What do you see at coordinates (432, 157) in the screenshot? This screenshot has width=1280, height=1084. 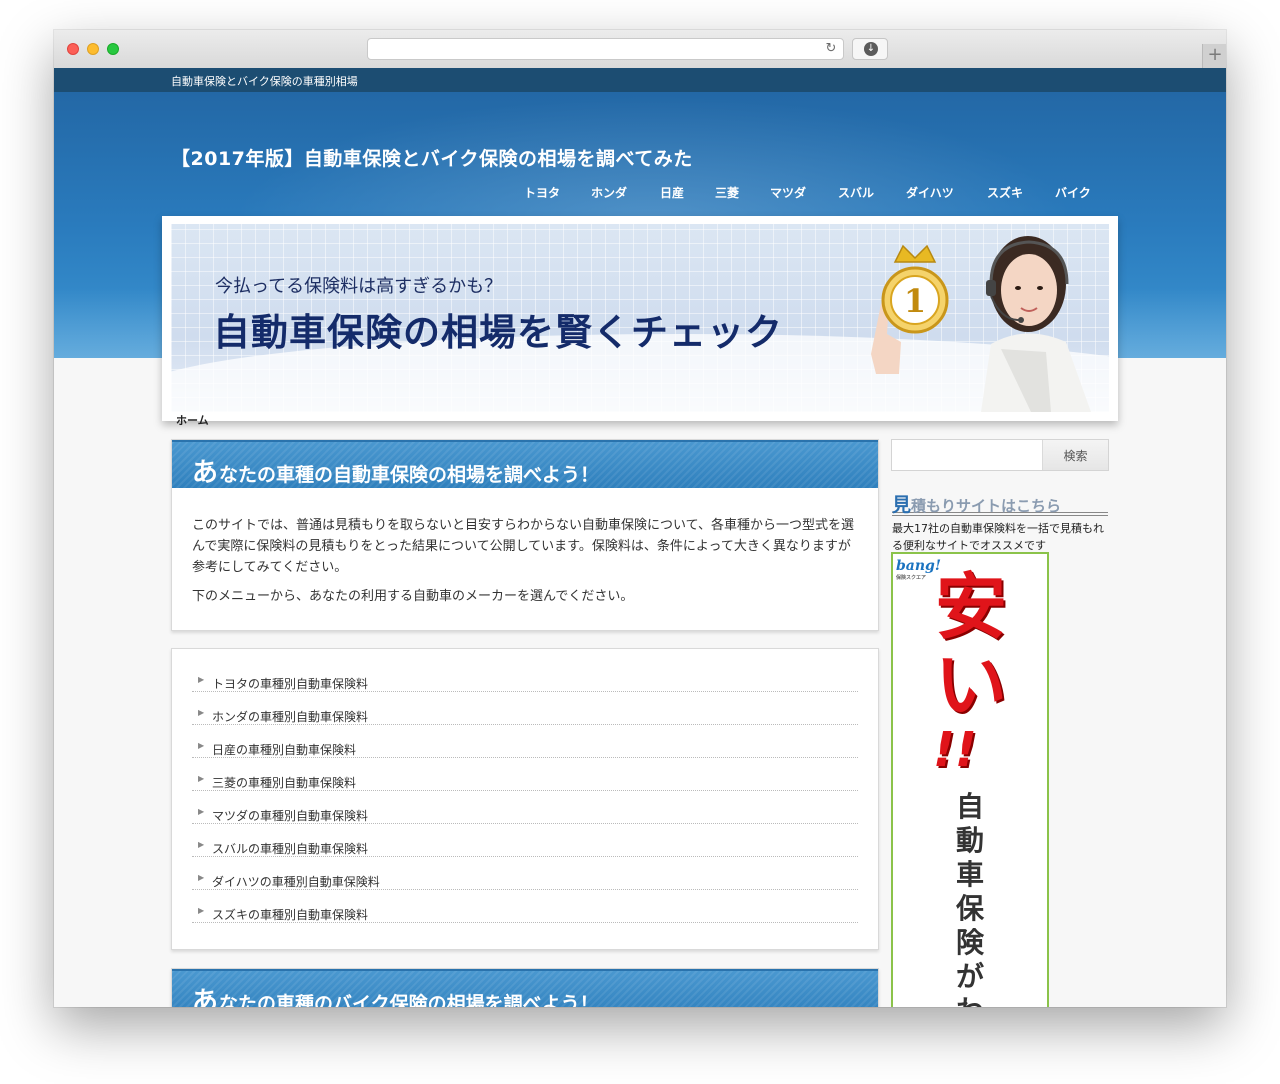 I see `site-title: 【2017年版】自動車保険とバイク保険の相場を調べてみた` at bounding box center [432, 157].